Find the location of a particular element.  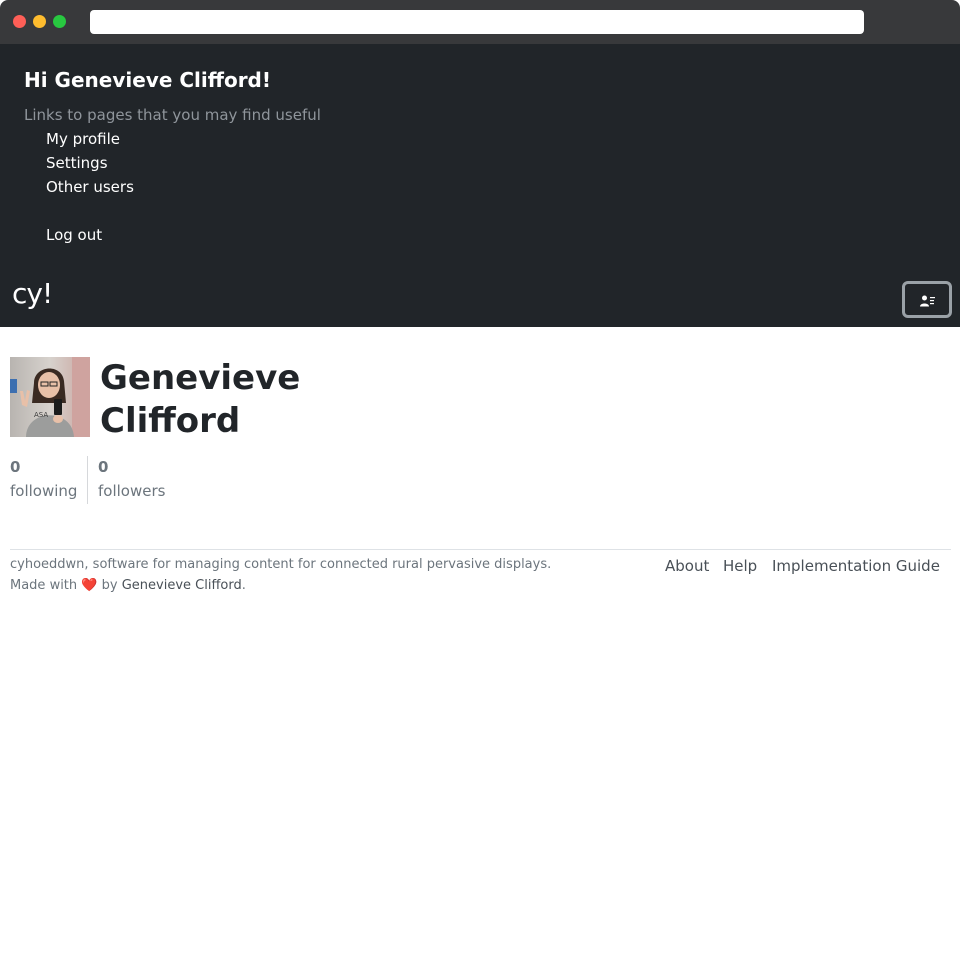

footer-link-about: About is located at coordinates (687, 566).